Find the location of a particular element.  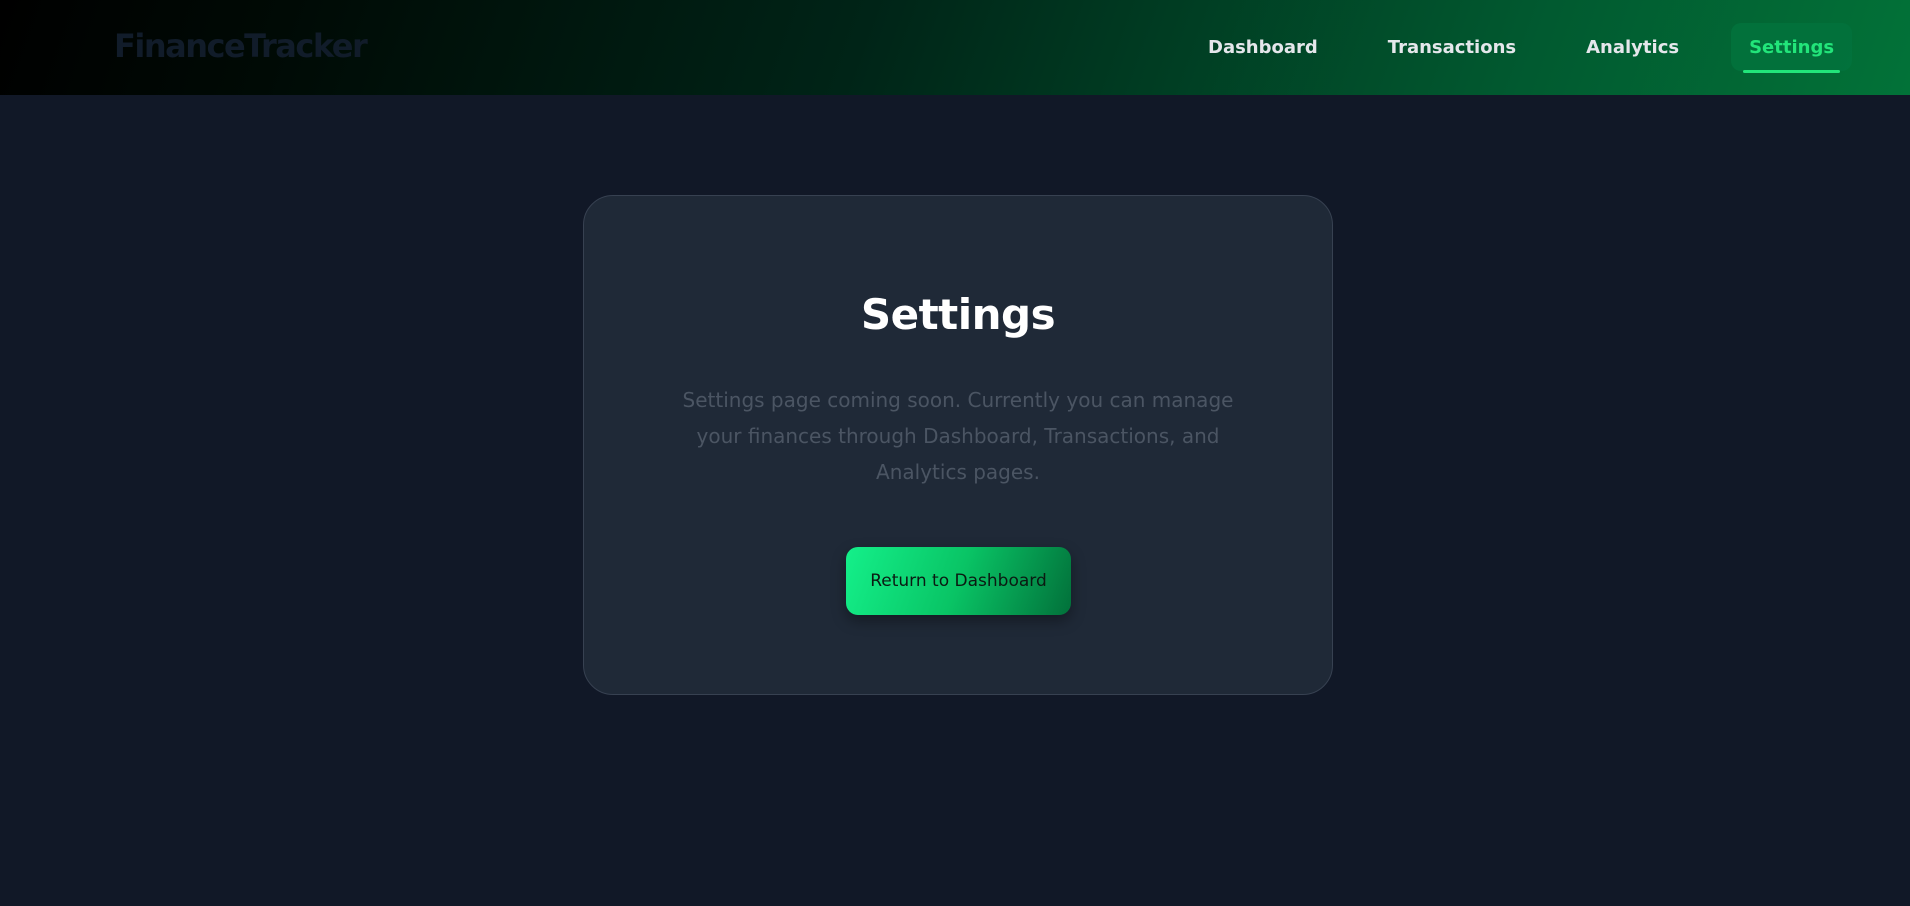

nav-item-transactions: Transactions is located at coordinates (1452, 47).